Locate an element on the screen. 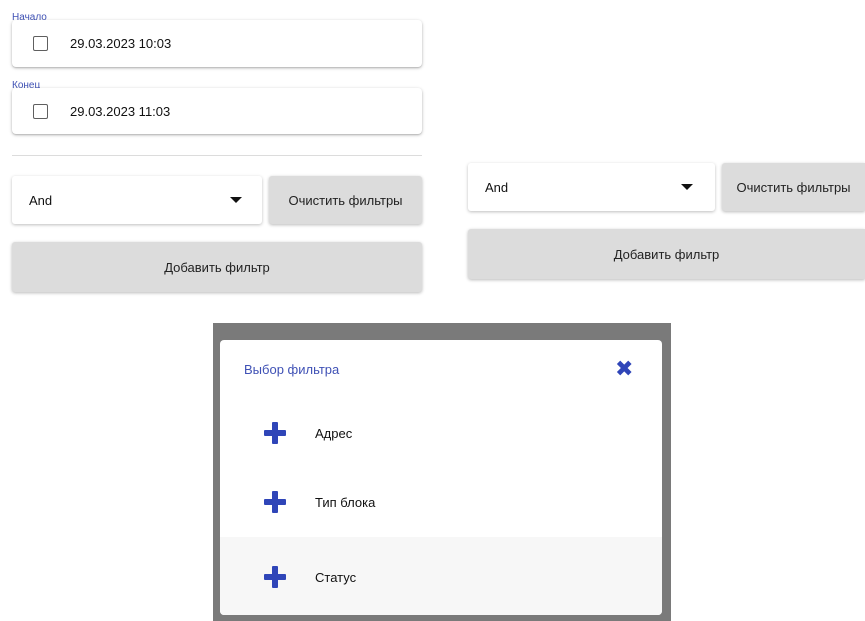  close-icon: ✖ is located at coordinates (624, 369).